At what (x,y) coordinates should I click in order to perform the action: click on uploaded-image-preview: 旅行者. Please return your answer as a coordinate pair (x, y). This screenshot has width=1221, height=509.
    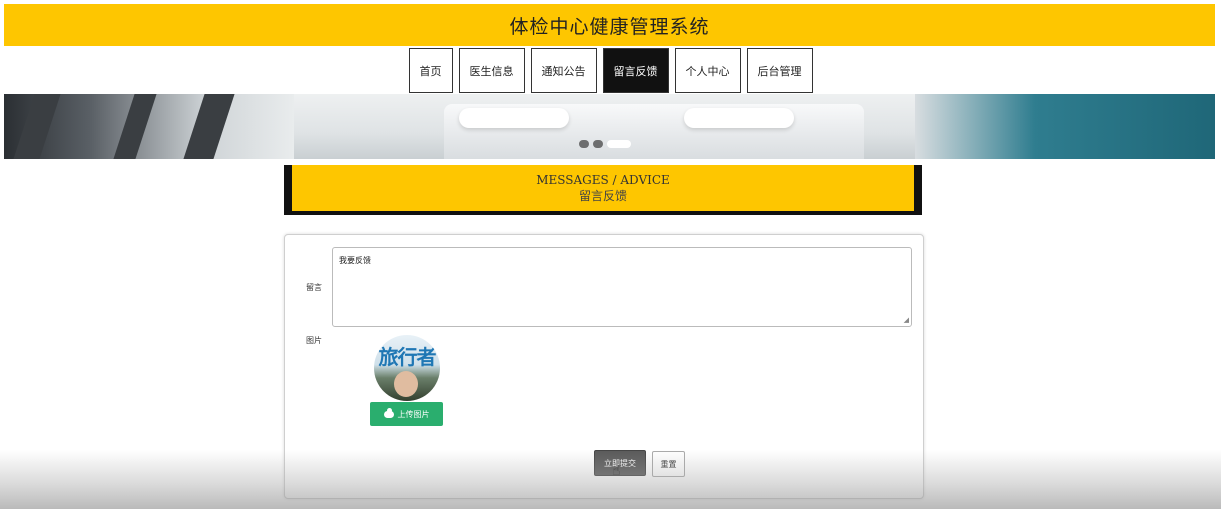
    Looking at the image, I should click on (407, 368).